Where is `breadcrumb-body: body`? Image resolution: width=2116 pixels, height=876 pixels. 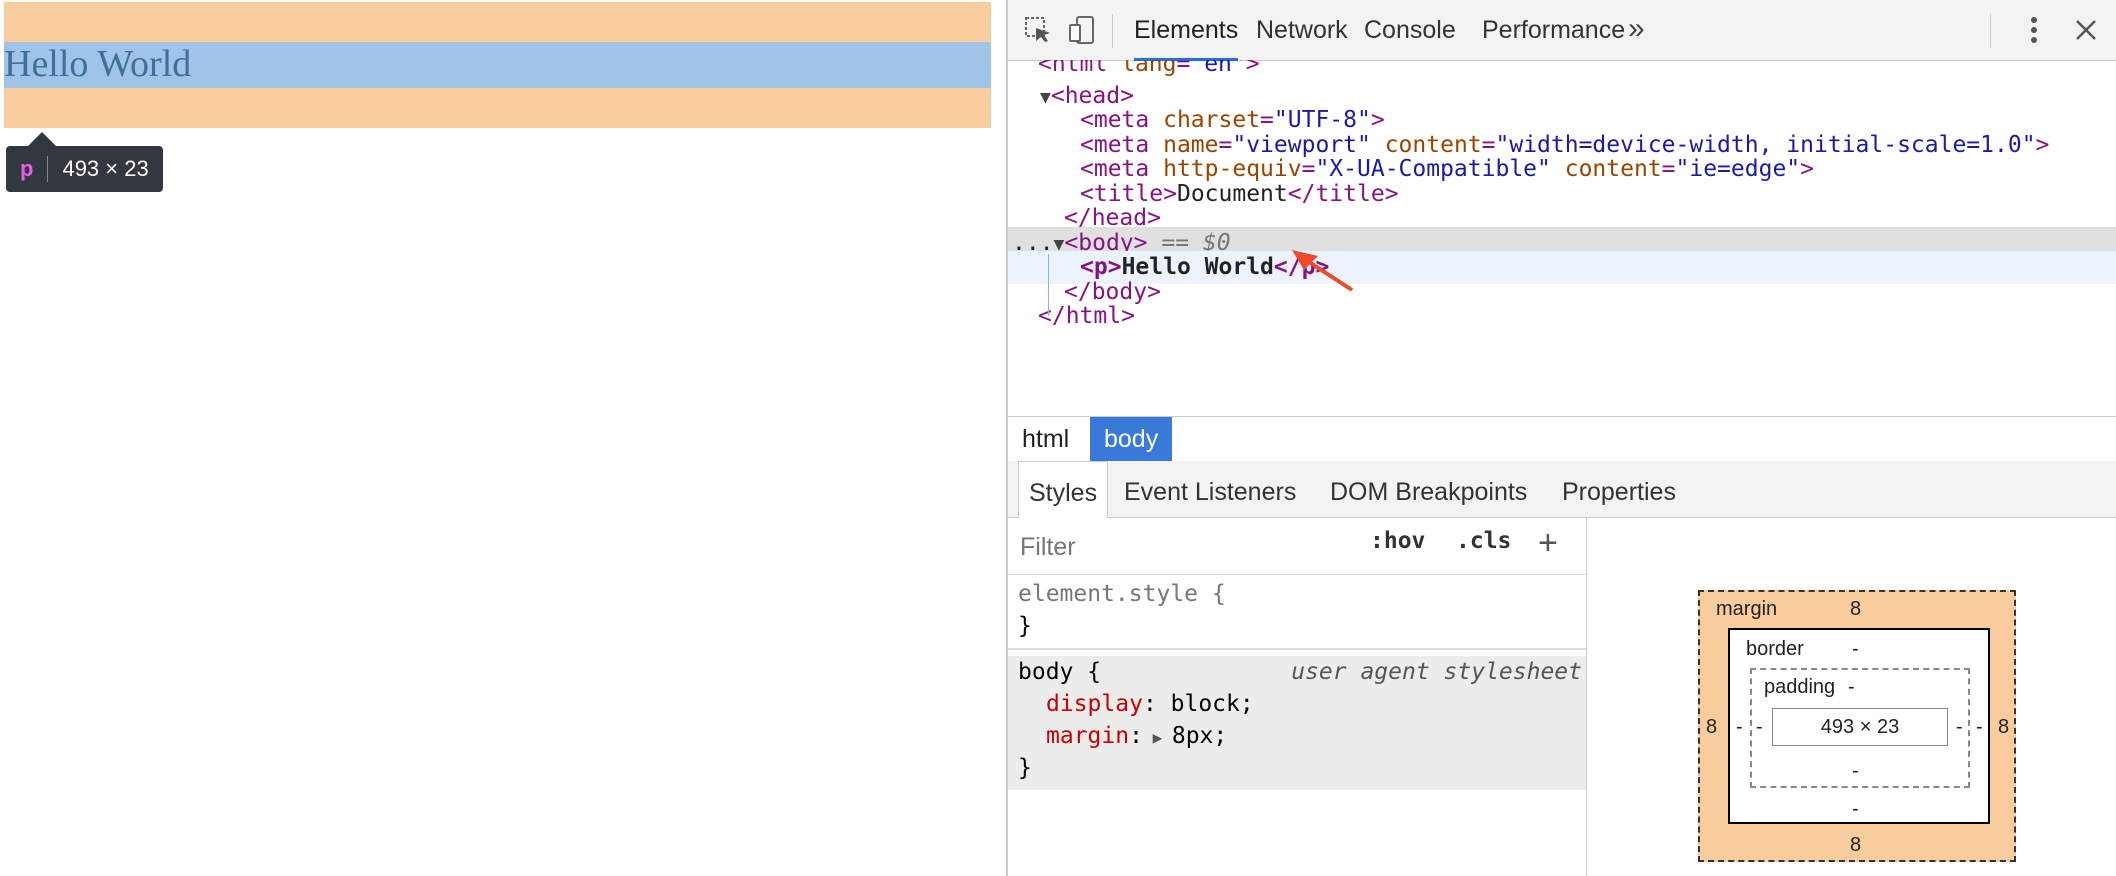 breadcrumb-body: body is located at coordinates (1131, 439).